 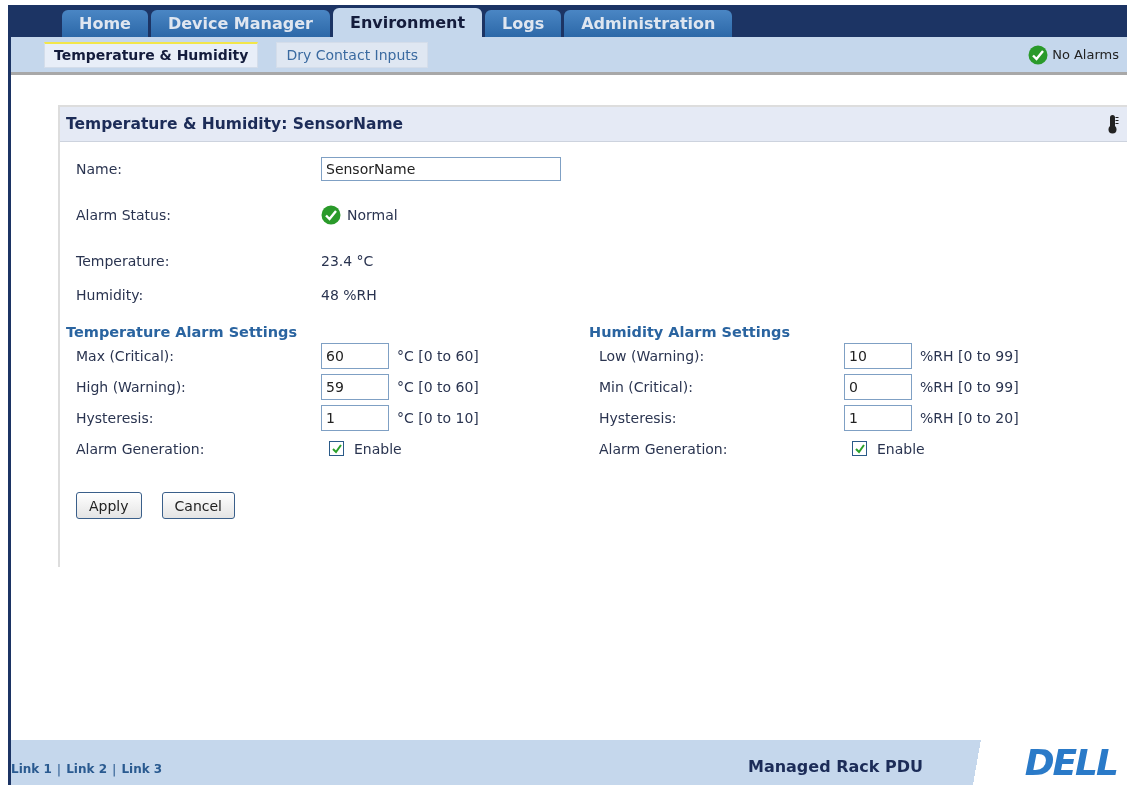 What do you see at coordinates (441, 169) in the screenshot?
I see `name-field: SensorName` at bounding box center [441, 169].